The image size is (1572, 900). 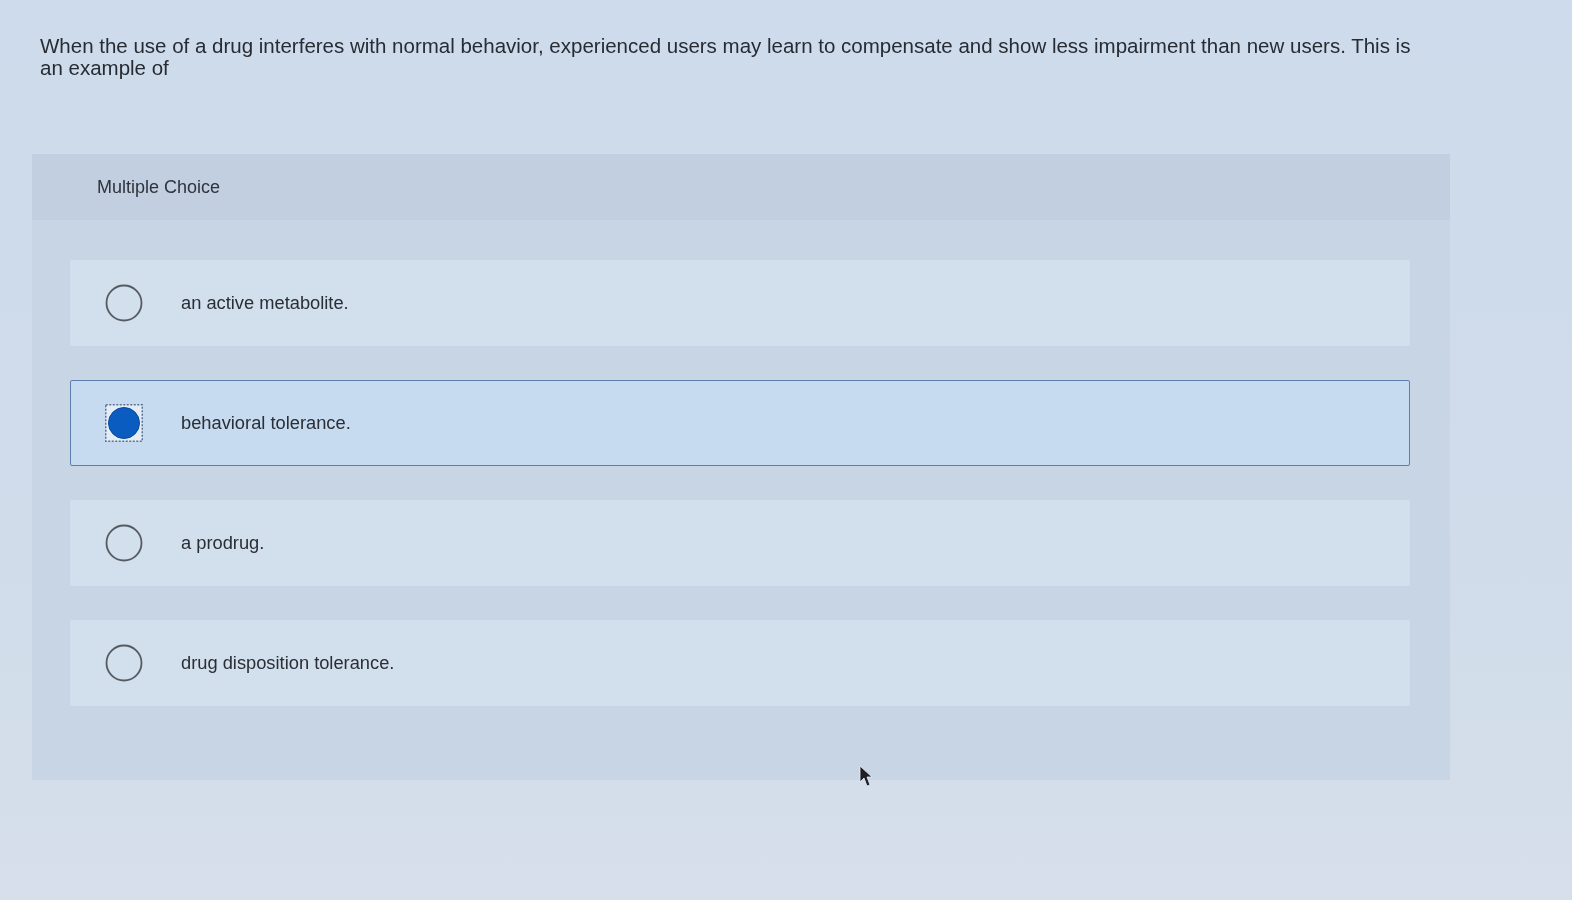 What do you see at coordinates (866, 776) in the screenshot?
I see `mouse-pointer-icon` at bounding box center [866, 776].